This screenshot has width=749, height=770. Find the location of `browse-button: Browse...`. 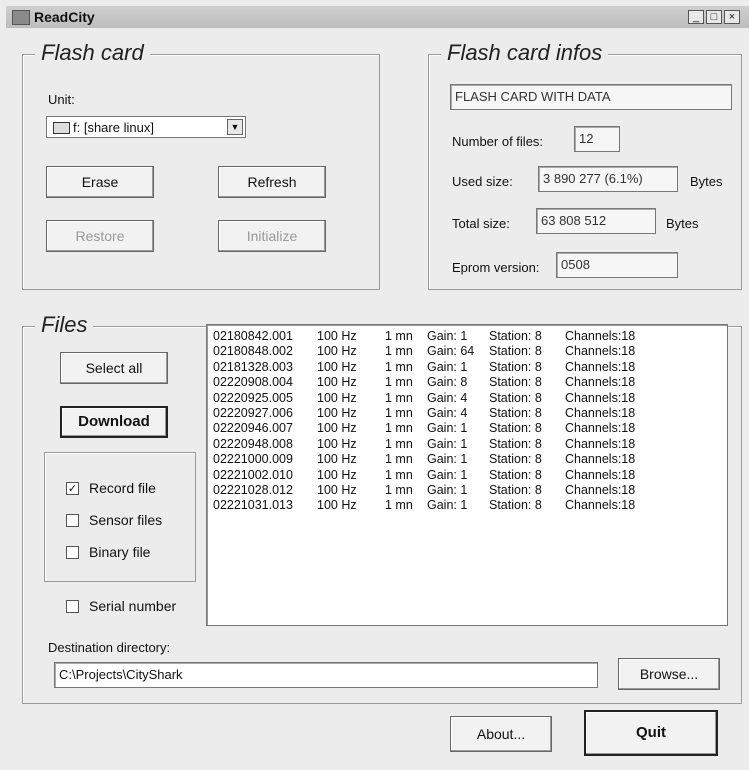

browse-button: Browse... is located at coordinates (669, 674).